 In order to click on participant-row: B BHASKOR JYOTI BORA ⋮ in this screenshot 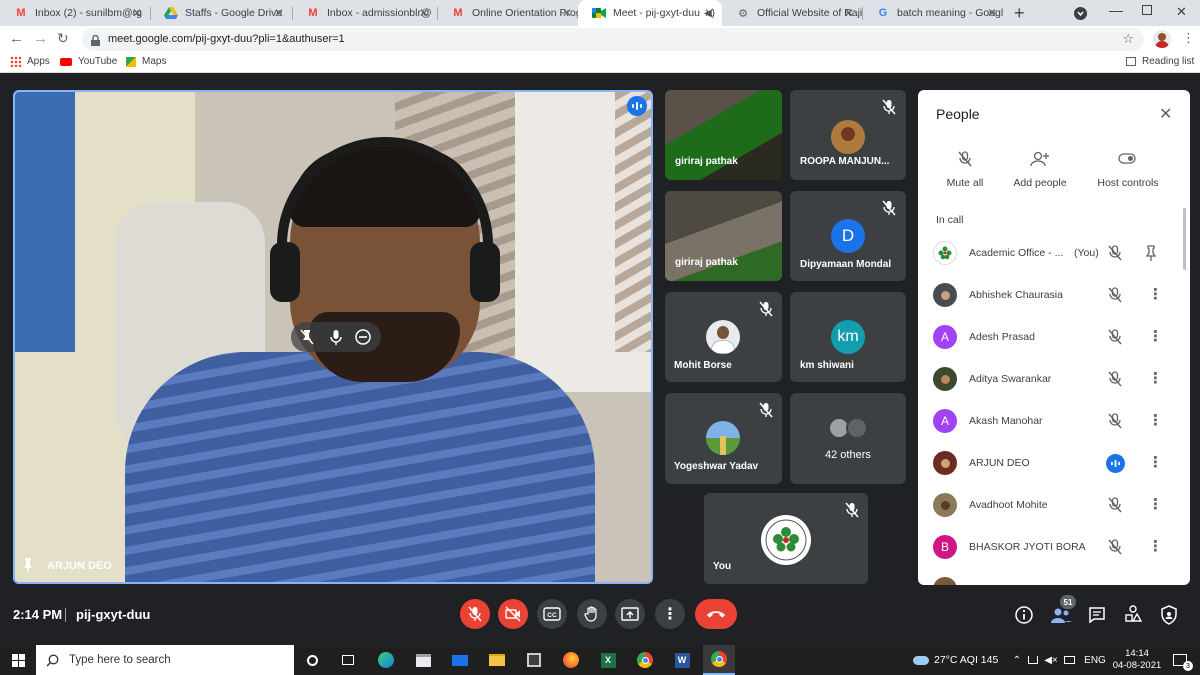, I will do `click(1054, 547)`.